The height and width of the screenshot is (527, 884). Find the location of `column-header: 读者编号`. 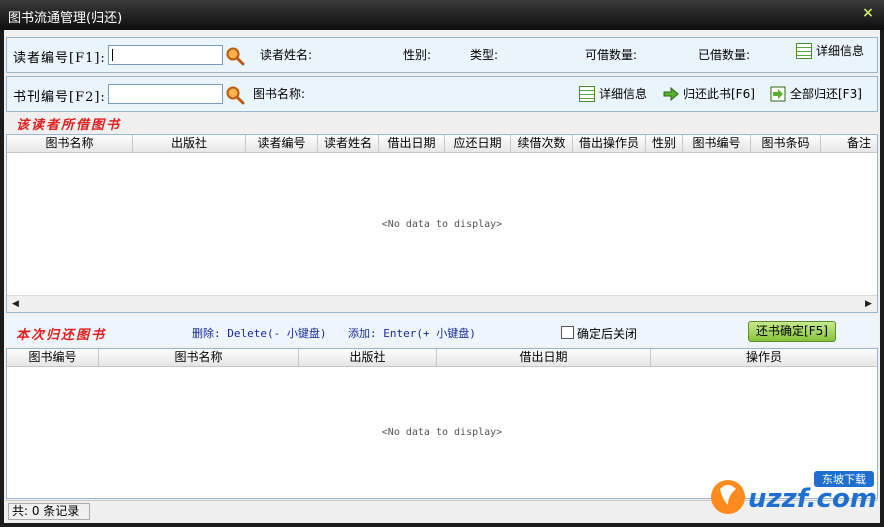

column-header: 读者编号 is located at coordinates (282, 144).